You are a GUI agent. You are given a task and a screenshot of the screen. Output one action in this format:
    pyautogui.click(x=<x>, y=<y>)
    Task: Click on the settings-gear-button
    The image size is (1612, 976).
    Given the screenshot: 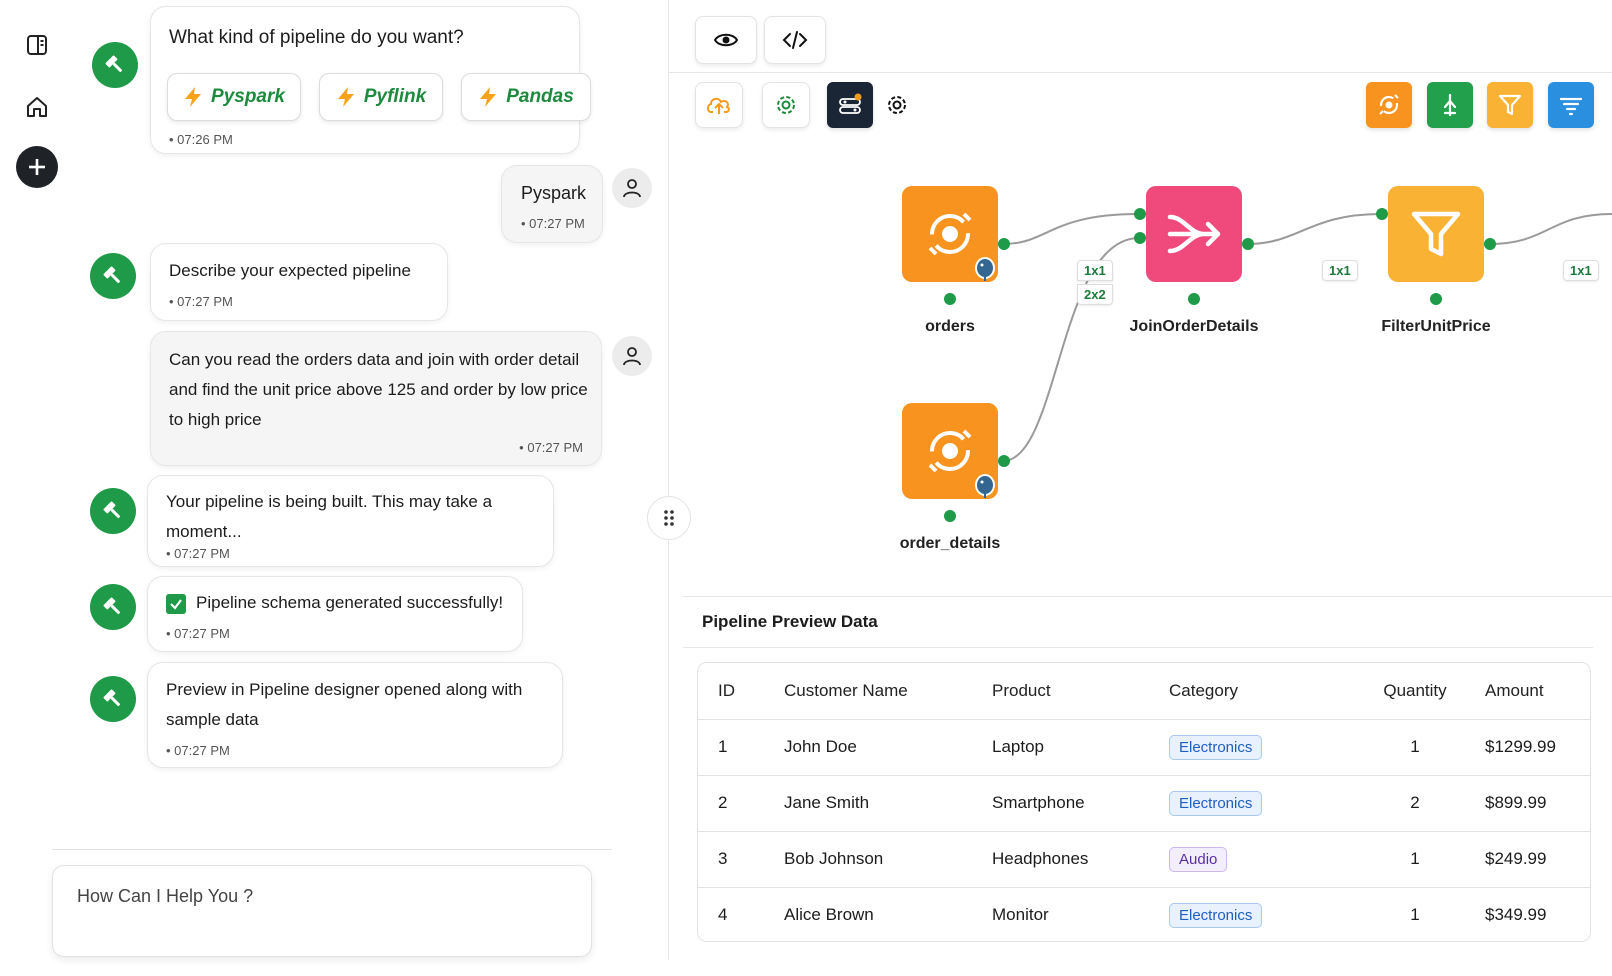 What is the action you would take?
    pyautogui.click(x=897, y=105)
    